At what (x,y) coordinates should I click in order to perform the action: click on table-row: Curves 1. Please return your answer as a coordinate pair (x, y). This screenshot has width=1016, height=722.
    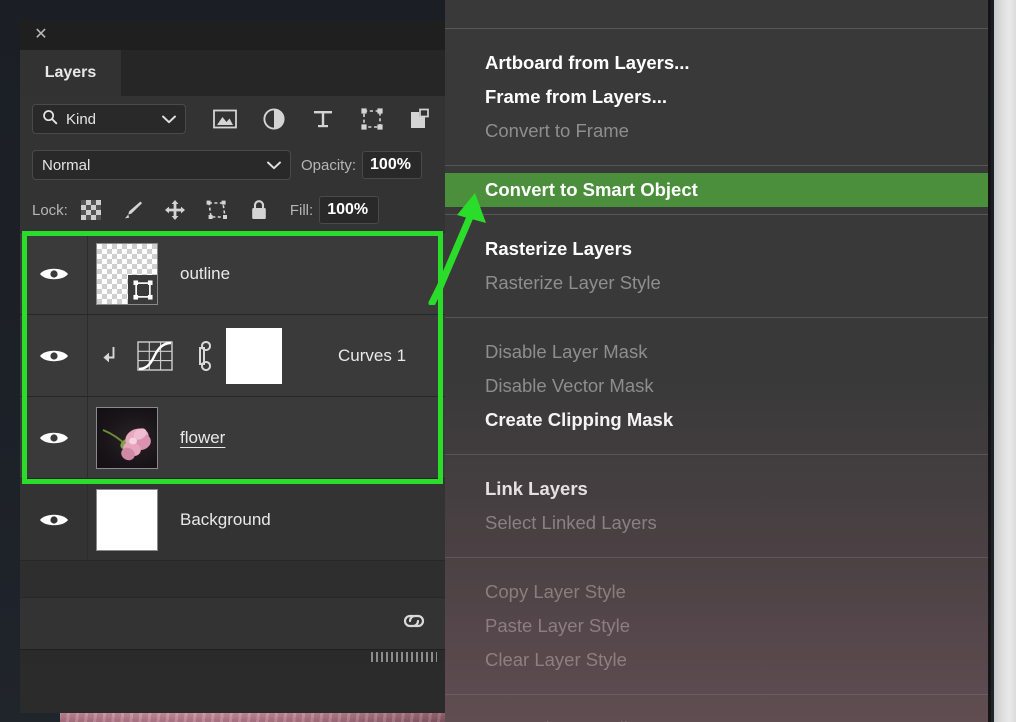
    Looking at the image, I should click on (232, 356).